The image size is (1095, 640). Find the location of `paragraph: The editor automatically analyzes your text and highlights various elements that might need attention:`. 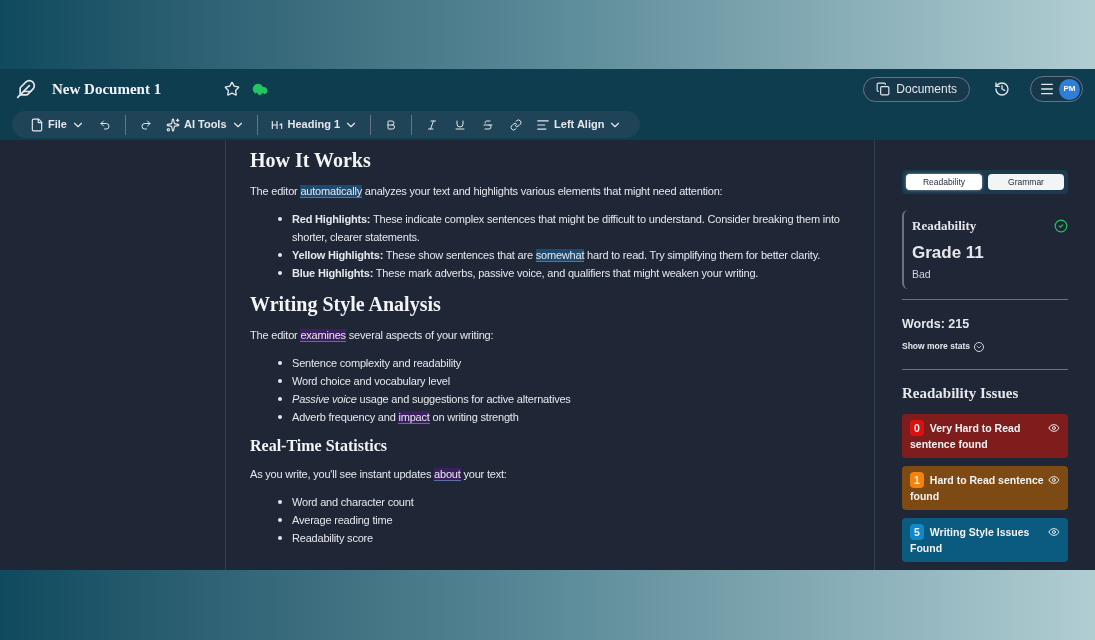

paragraph: The editor automatically analyzes your text and highlights various elements that might need attention: is located at coordinates (487, 192).